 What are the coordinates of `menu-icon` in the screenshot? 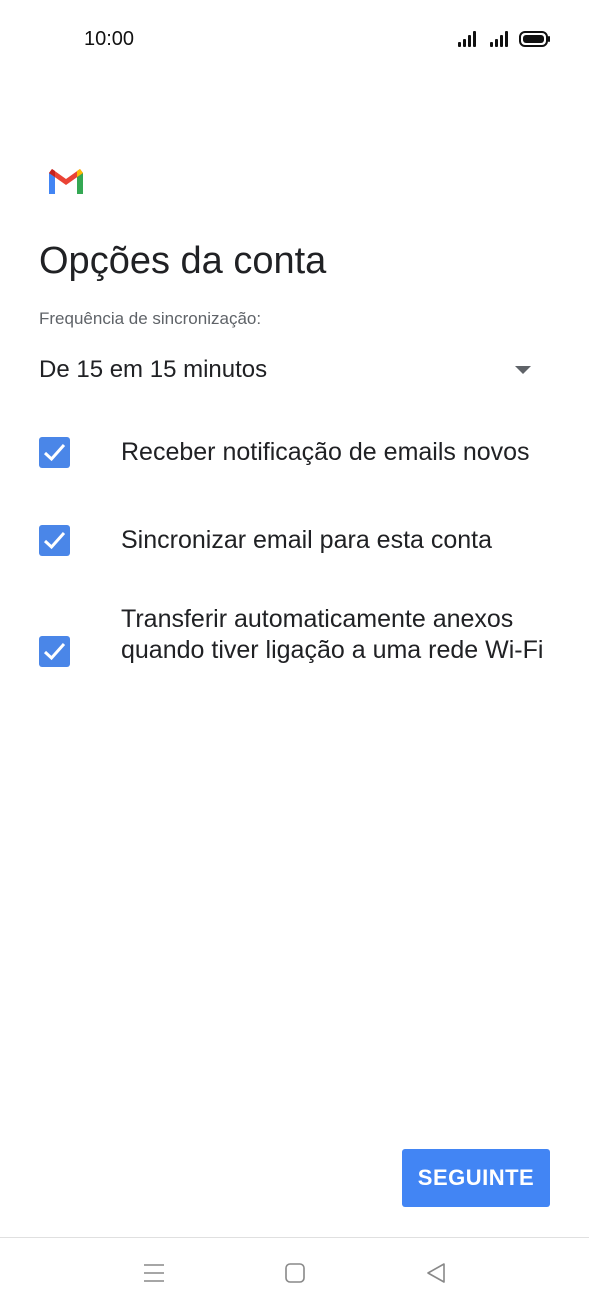 It's located at (154, 1273).